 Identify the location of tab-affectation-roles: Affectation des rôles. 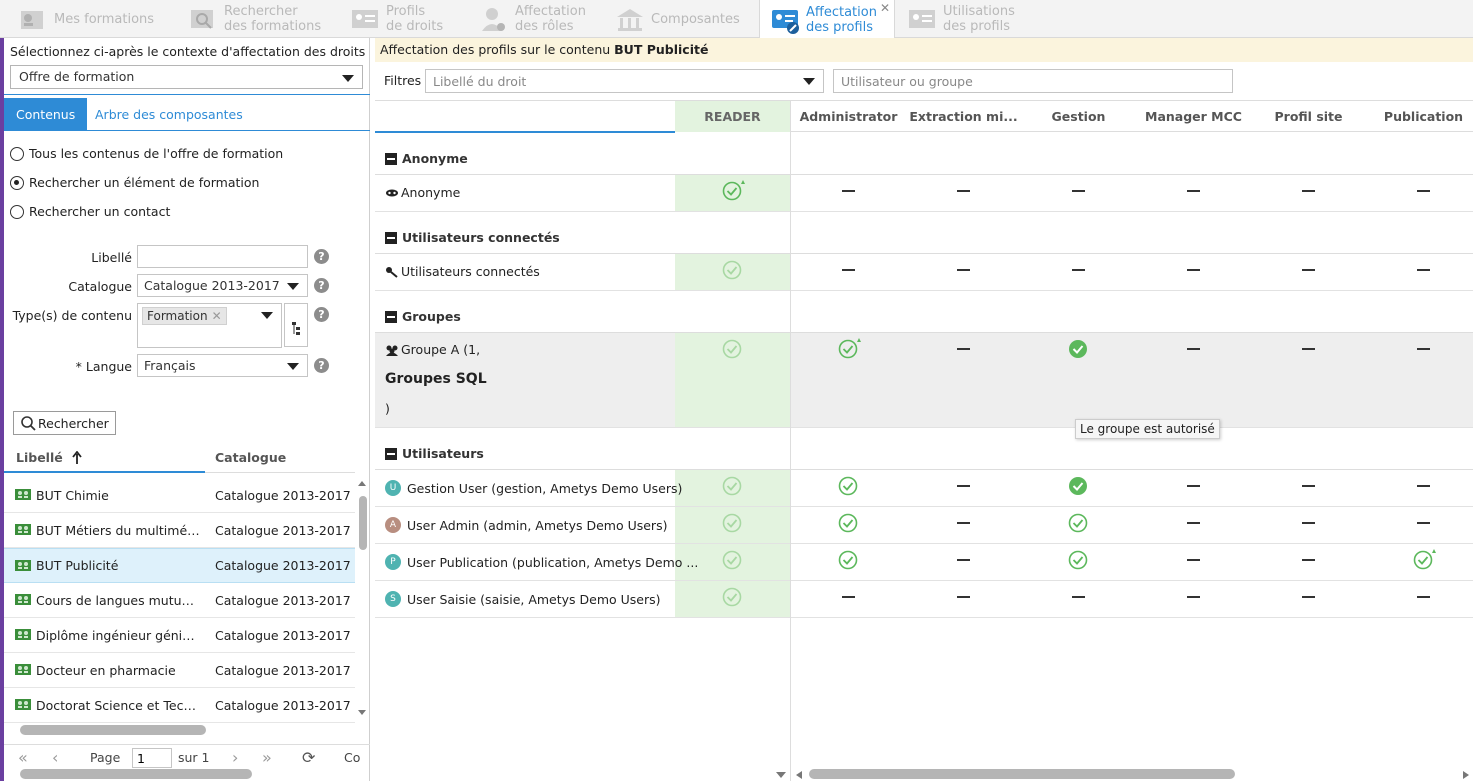
(537, 19).